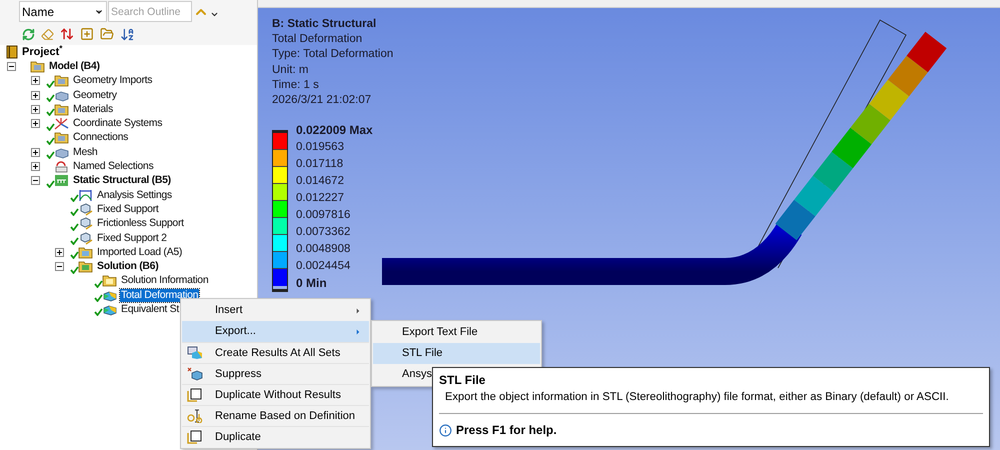  I want to click on refresh-icon, so click(28, 34).